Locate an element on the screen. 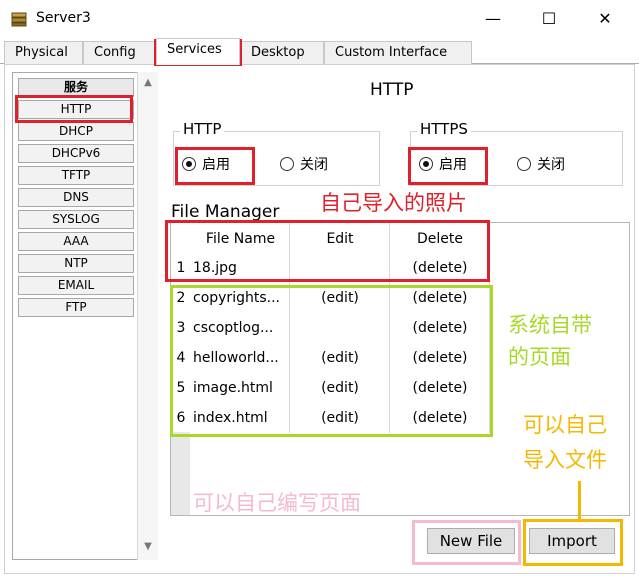 The width and height of the screenshot is (639, 576). http-on-label: 启用 is located at coordinates (216, 165).